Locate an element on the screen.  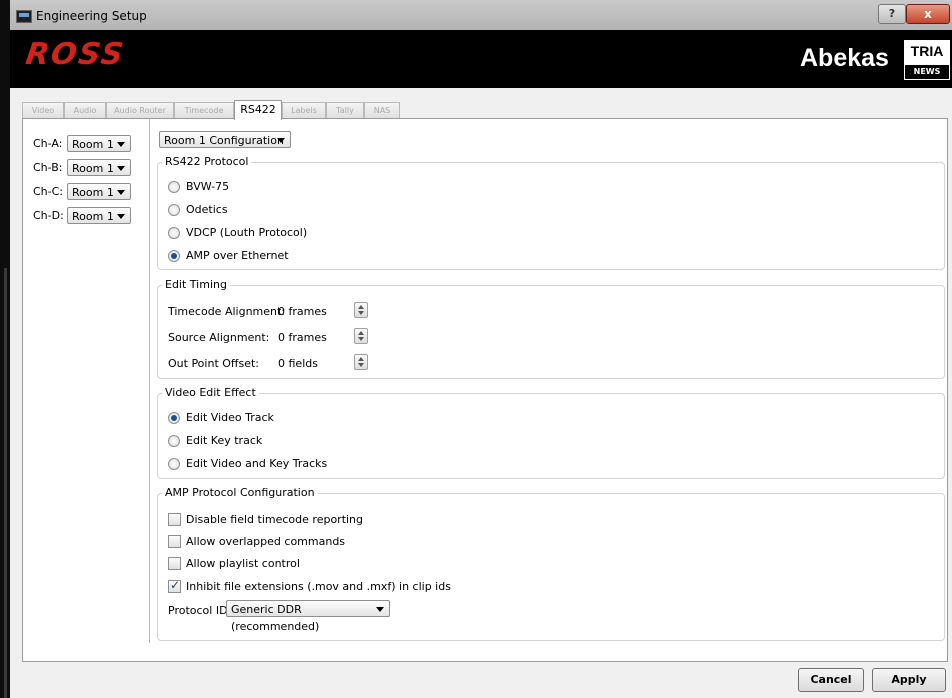
timecode-alignment-label: Timecode Alignment: is located at coordinates (227, 311).